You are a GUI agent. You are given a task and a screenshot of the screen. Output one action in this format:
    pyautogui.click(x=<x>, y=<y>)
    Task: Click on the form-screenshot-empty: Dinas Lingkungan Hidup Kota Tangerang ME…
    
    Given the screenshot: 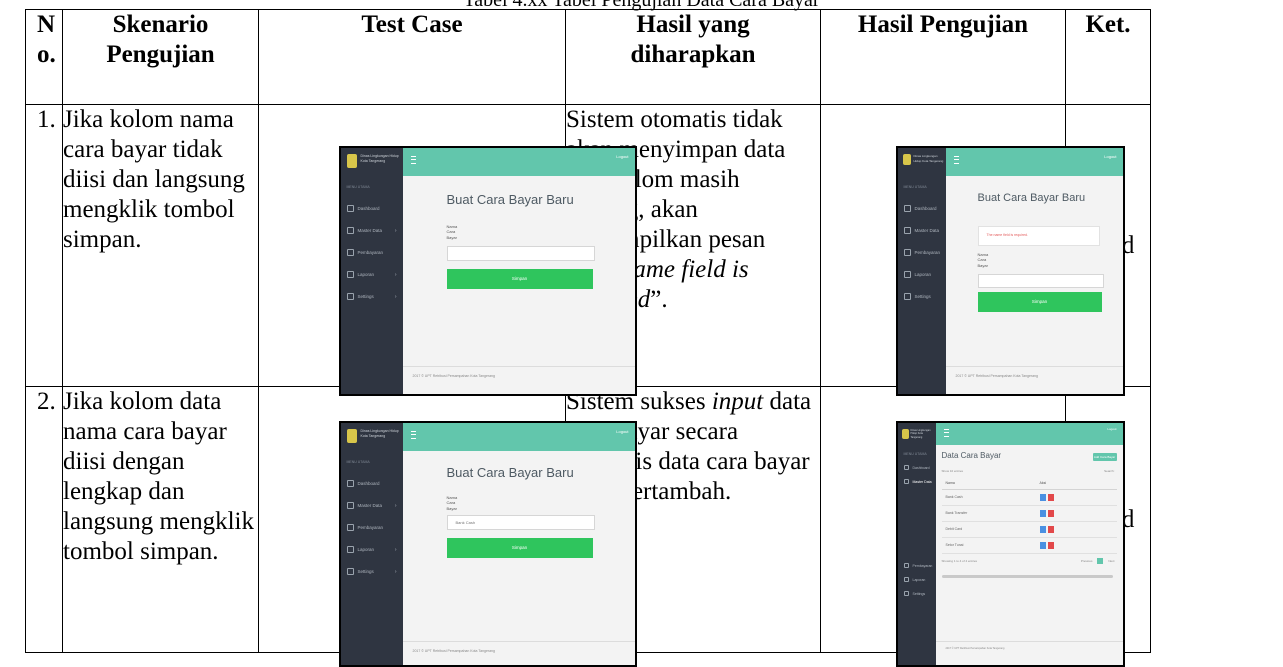 What is the action you would take?
    pyautogui.click(x=487, y=270)
    